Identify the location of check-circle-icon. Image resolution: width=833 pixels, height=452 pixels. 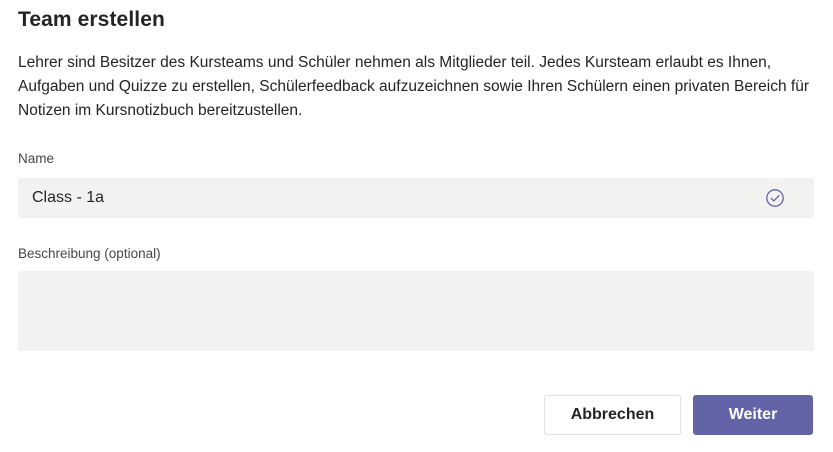
(775, 198).